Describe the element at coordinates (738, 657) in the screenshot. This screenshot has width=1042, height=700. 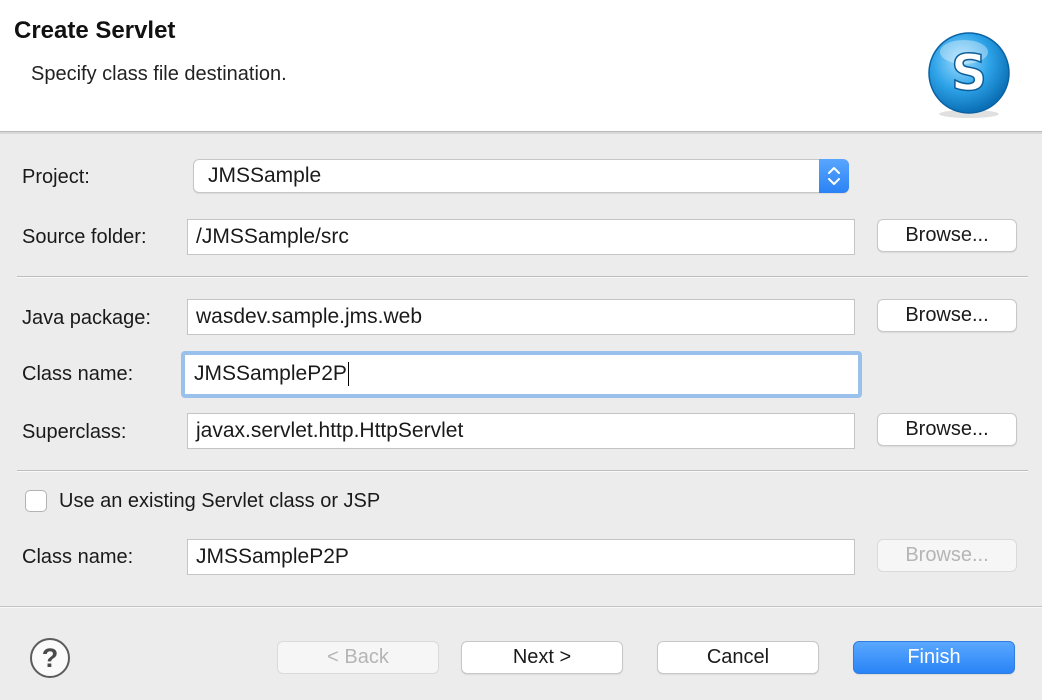
I see `cancel-button: Cancel` at that location.